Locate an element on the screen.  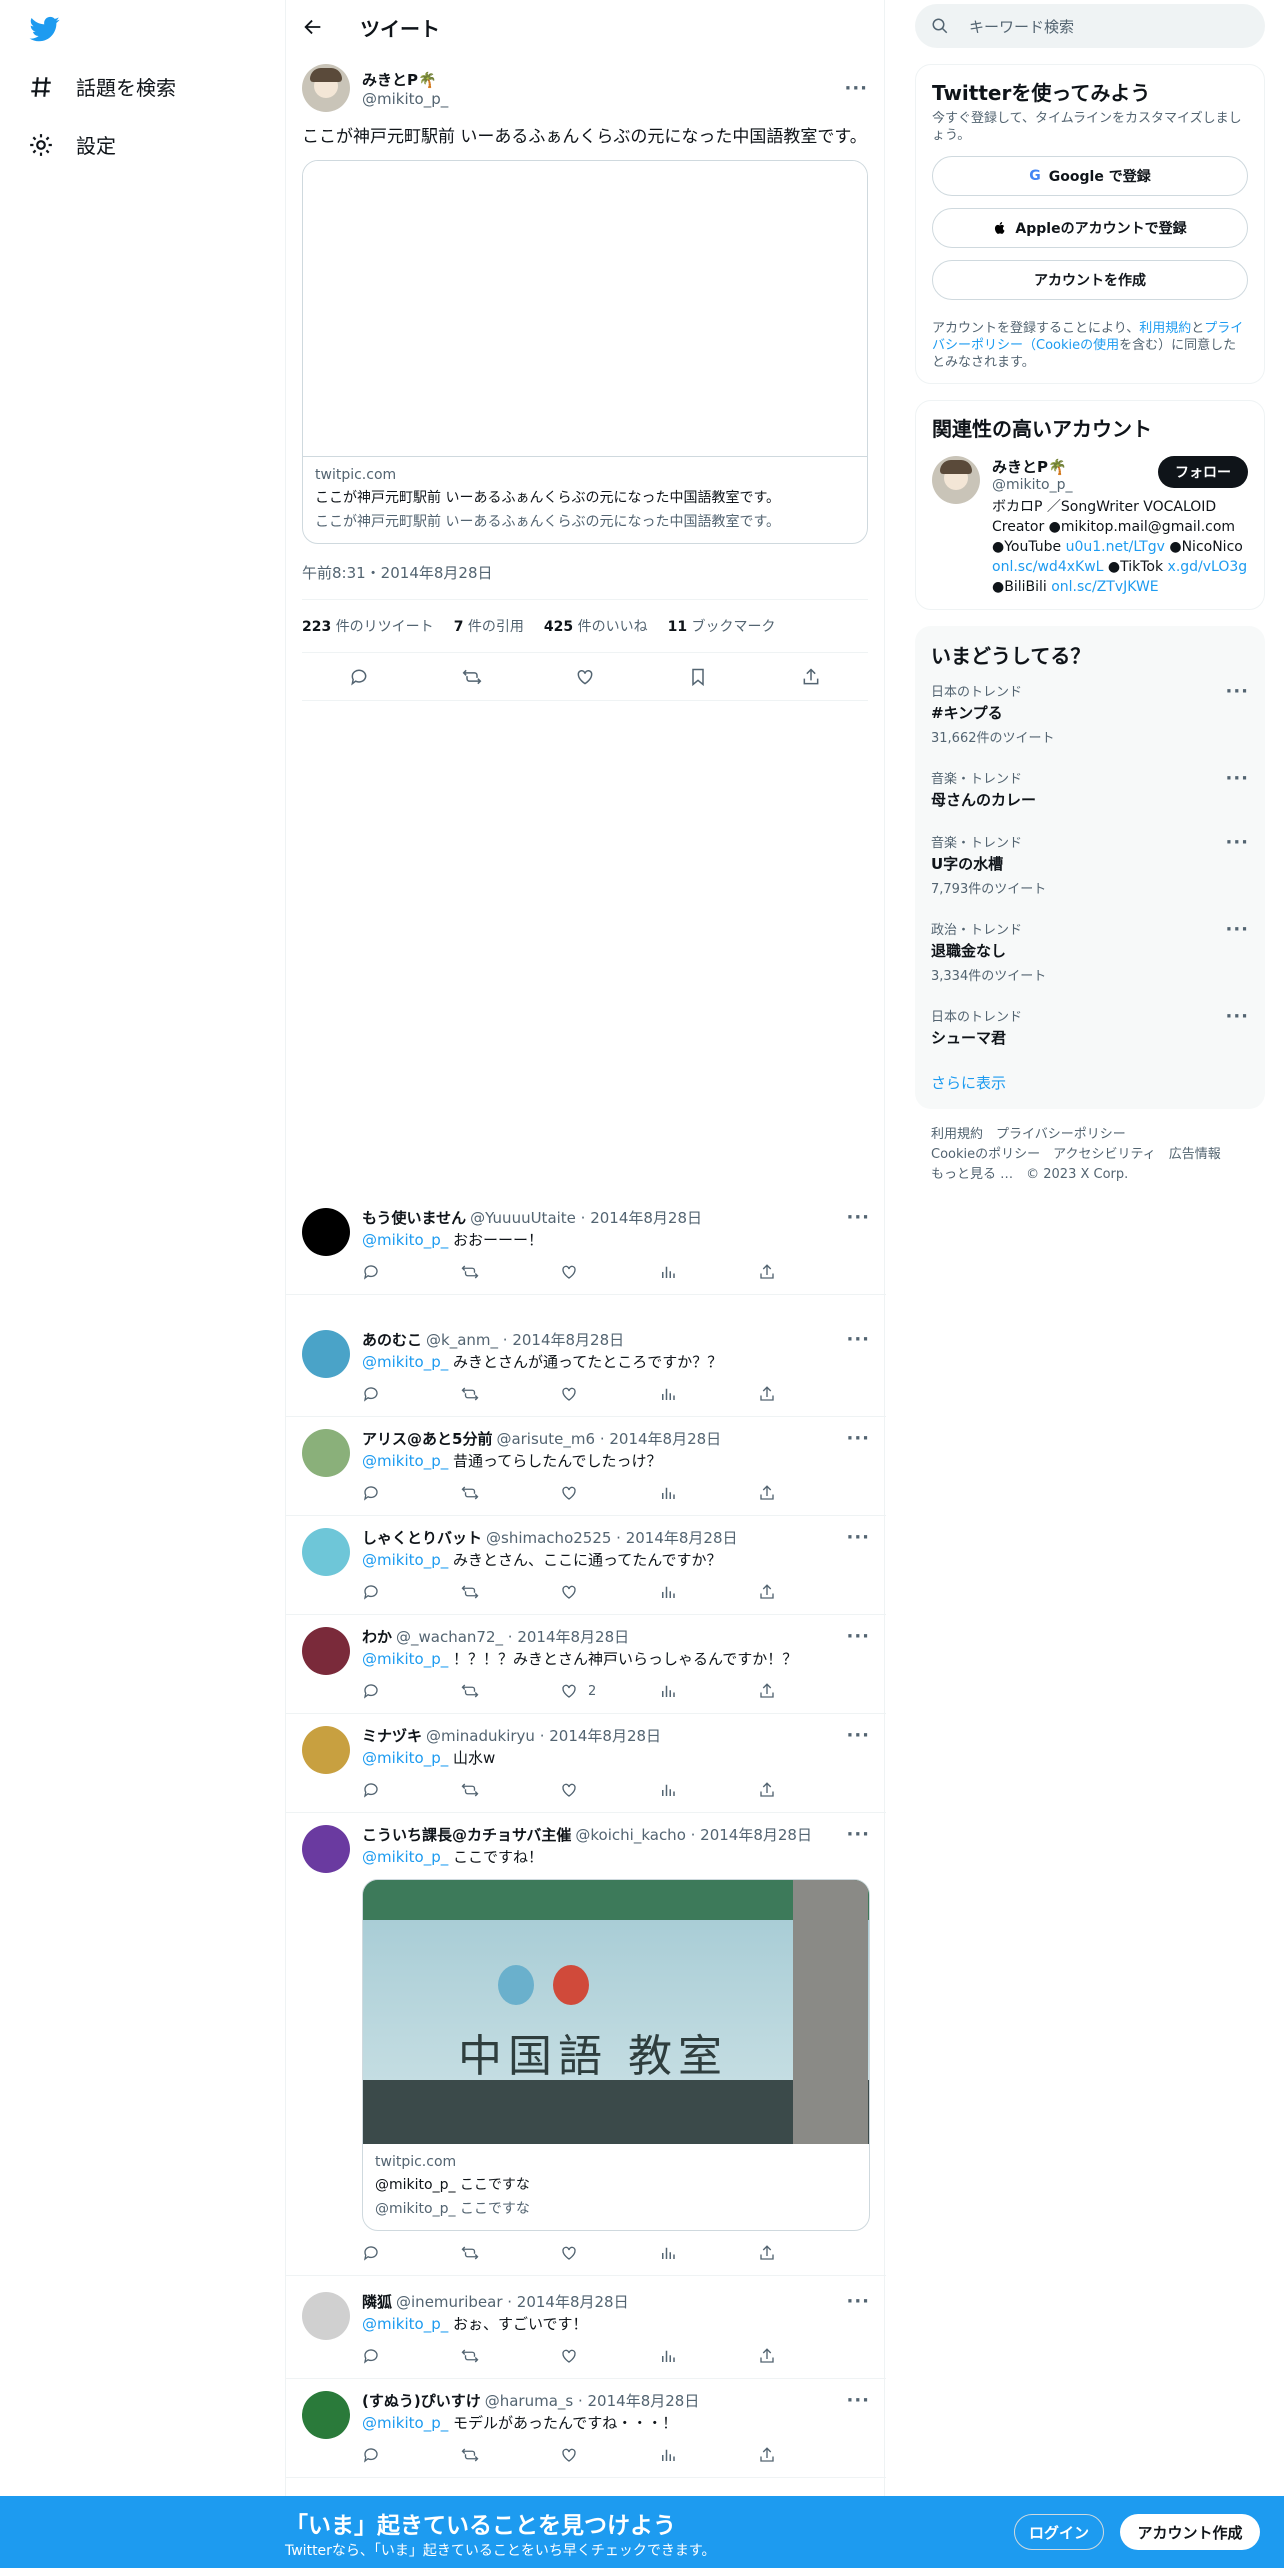
reply-author-handle: @_wachan72_ · 2014年8月28日 is located at coordinates (512, 1637).